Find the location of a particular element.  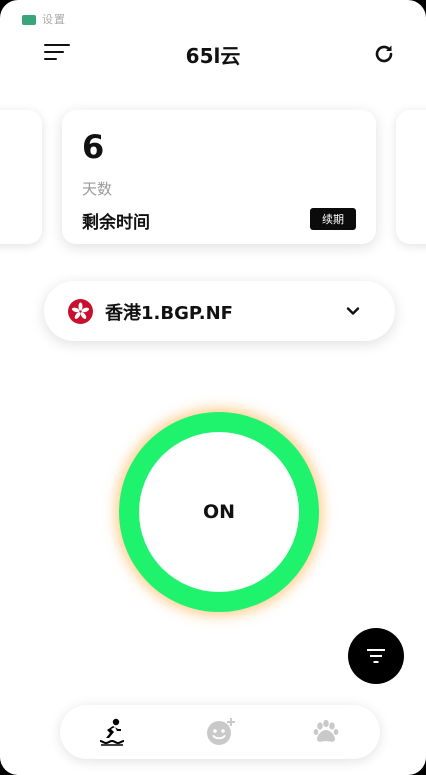

app-title: 65l云 is located at coordinates (213, 56).